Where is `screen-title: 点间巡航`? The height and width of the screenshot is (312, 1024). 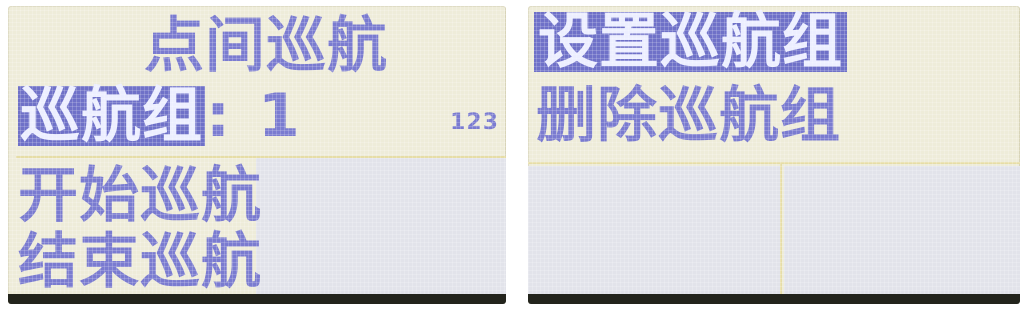
screen-title: 点间巡航 is located at coordinates (266, 46).